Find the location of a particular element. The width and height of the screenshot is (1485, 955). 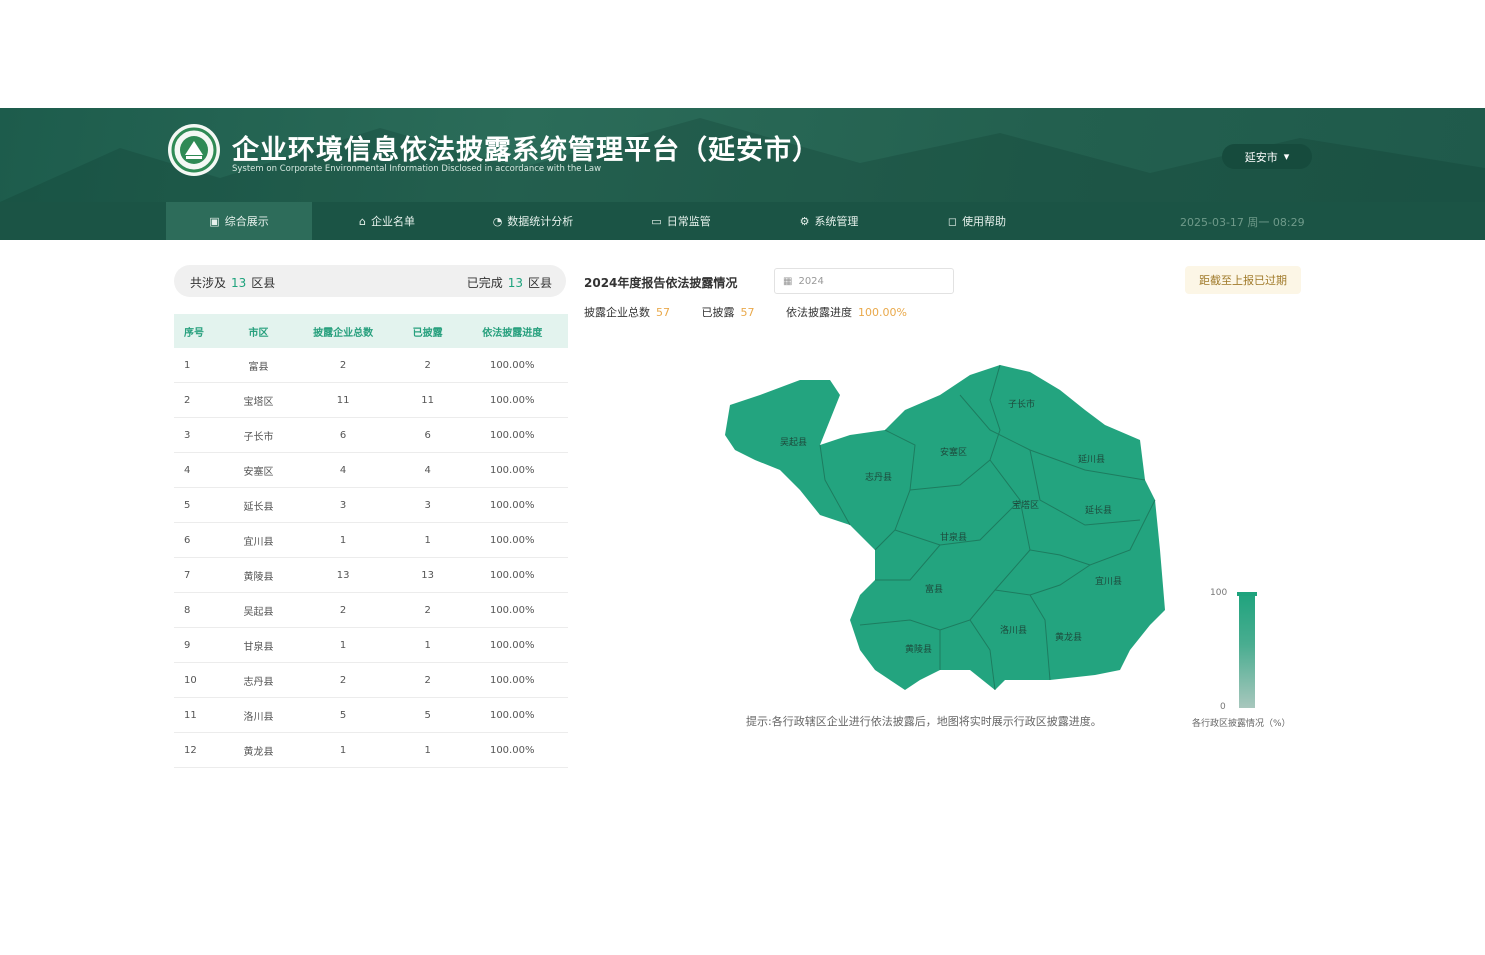

map-district-label: 延川县 is located at coordinates (1091, 459).